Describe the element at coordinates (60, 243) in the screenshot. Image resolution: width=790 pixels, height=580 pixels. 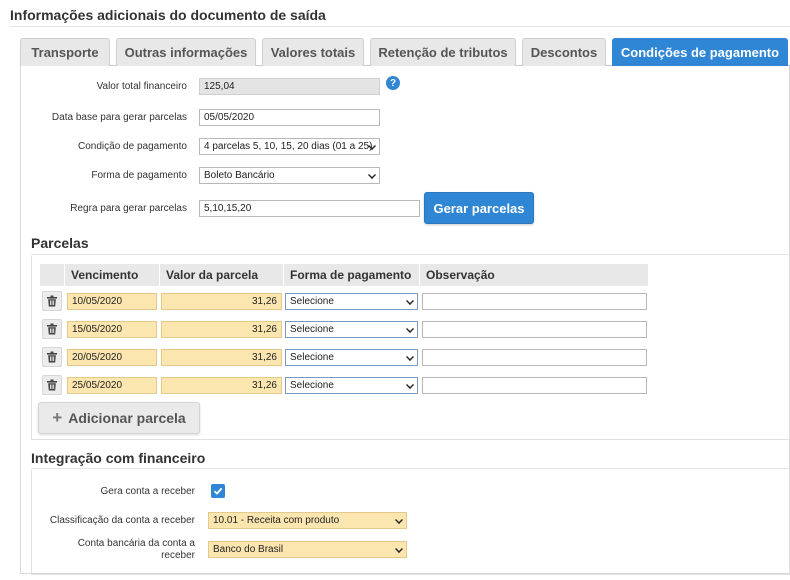
I see `parcelas-title: Parcelas` at that location.